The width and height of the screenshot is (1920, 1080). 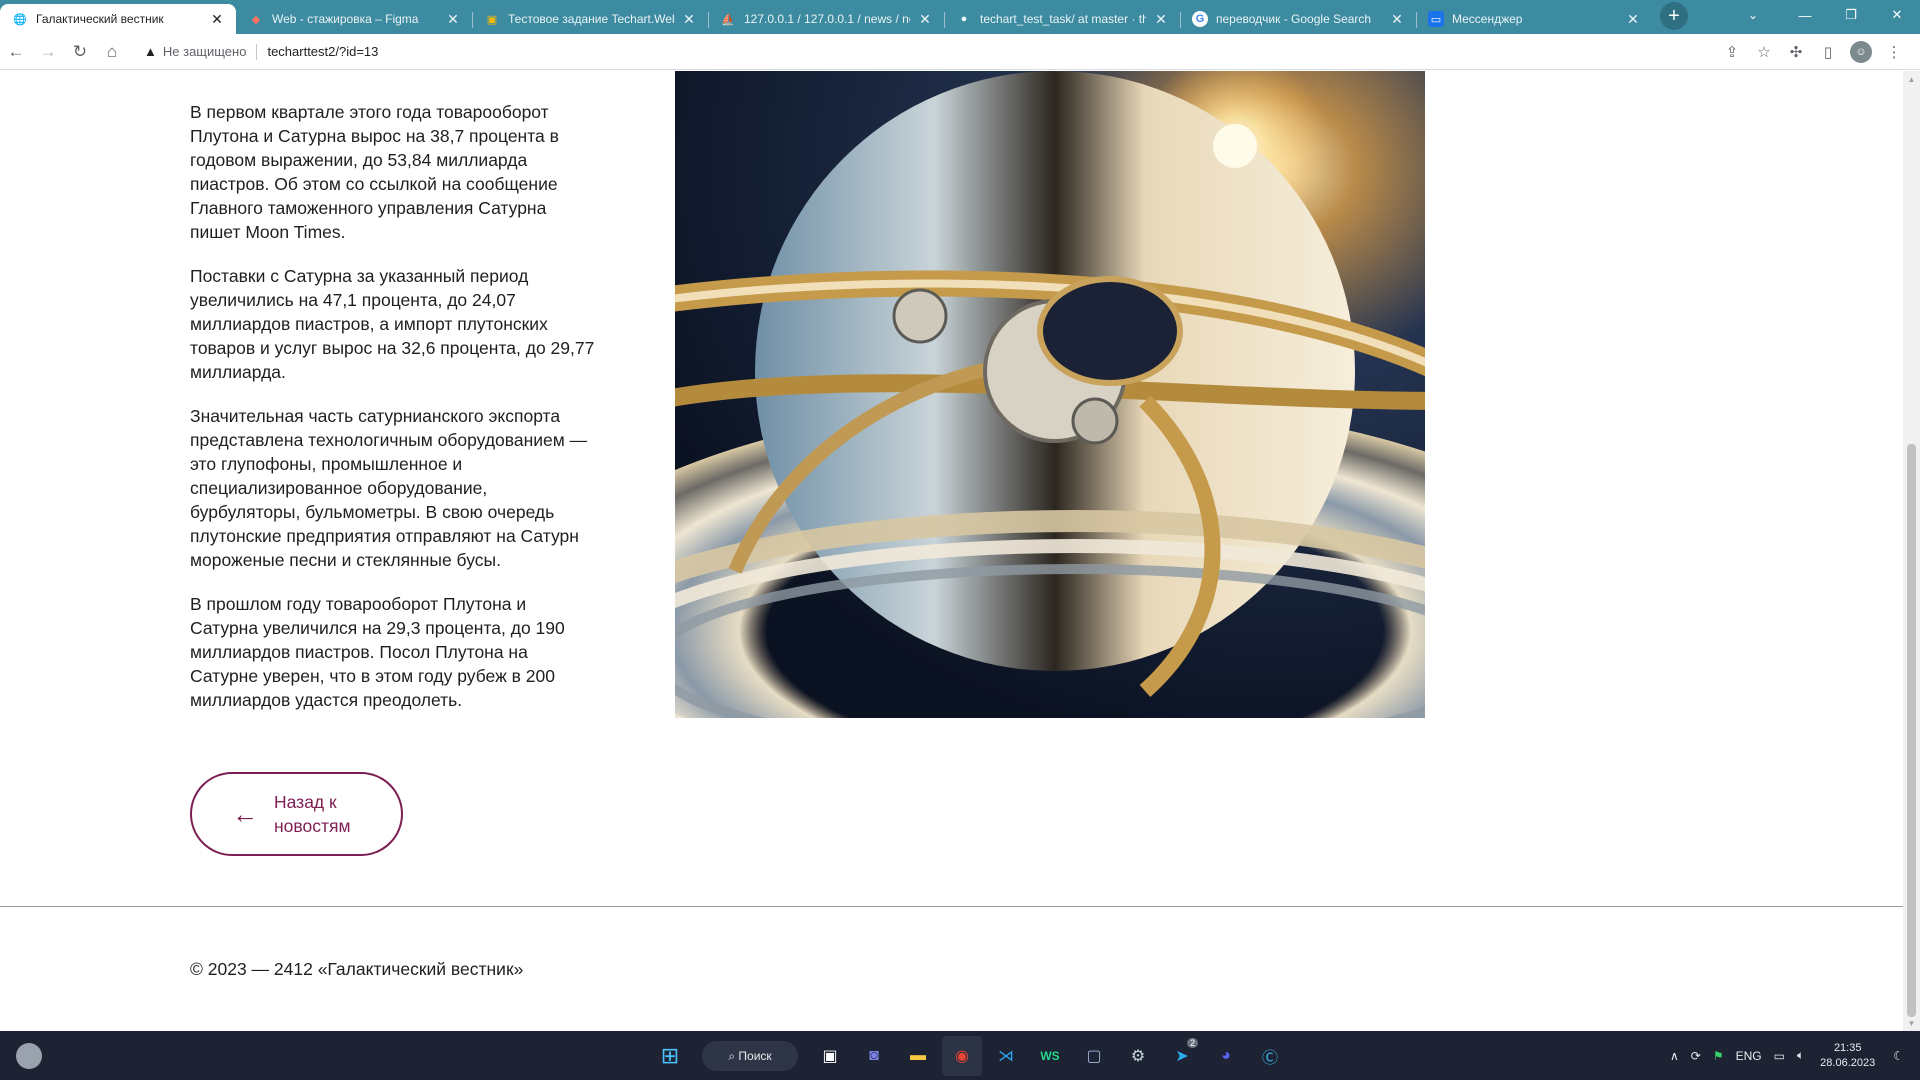 I want to click on restore-icon: ❐, so click(x=1851, y=15).